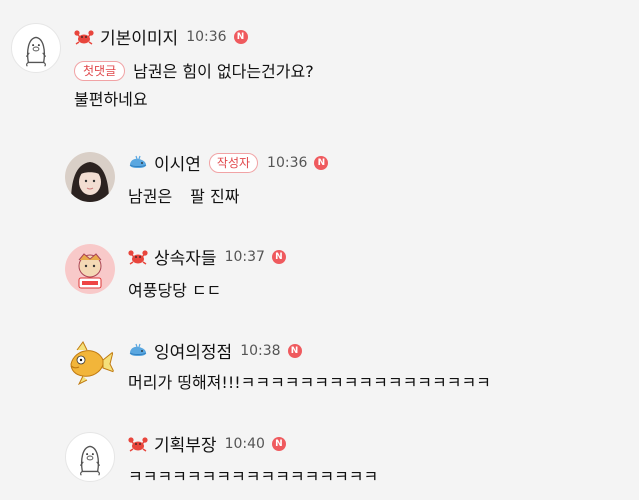 The image size is (639, 500). I want to click on comment-text: ㅋㅋㅋㅋㅋㅋㅋㅋㅋㅋㅋㅋㅋㅋㅋㅋㅋ, so click(253, 476).